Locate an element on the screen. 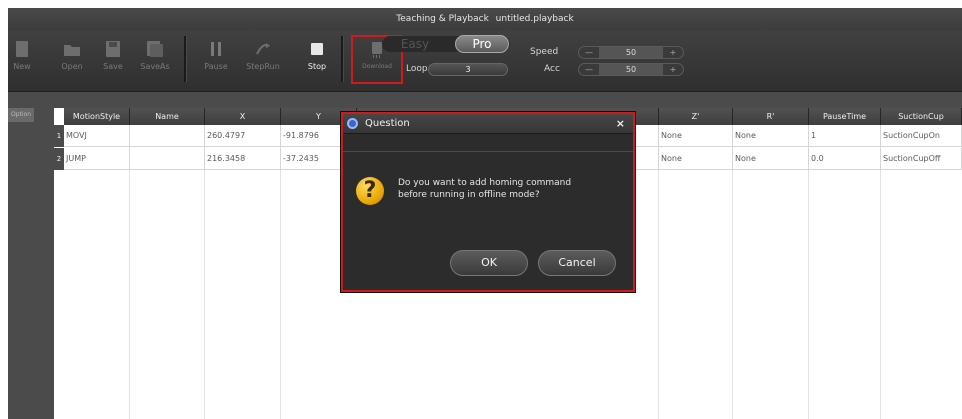 This screenshot has width=962, height=419. save-as-label: SaveAs is located at coordinates (155, 66).